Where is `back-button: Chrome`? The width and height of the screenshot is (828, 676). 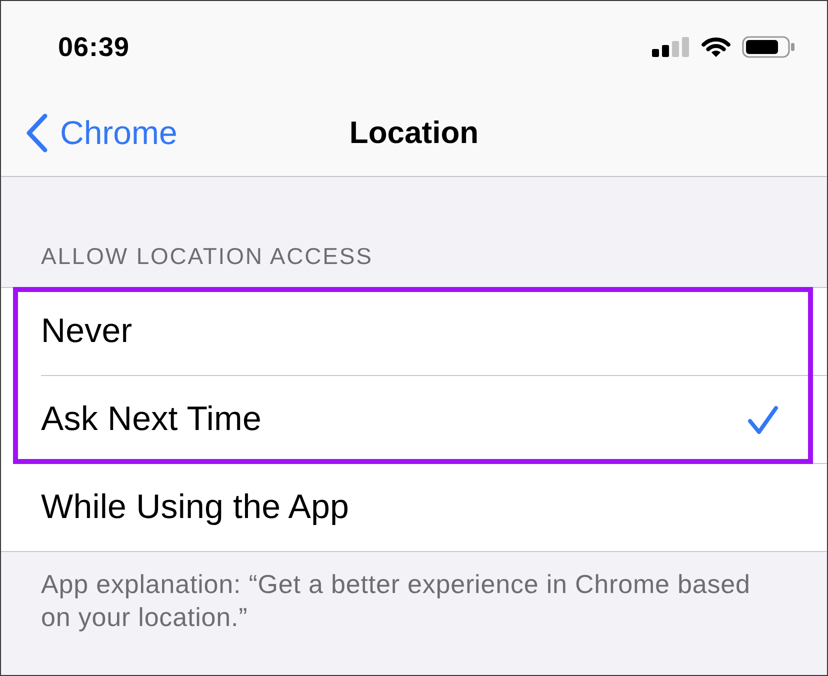 back-button: Chrome is located at coordinates (101, 132).